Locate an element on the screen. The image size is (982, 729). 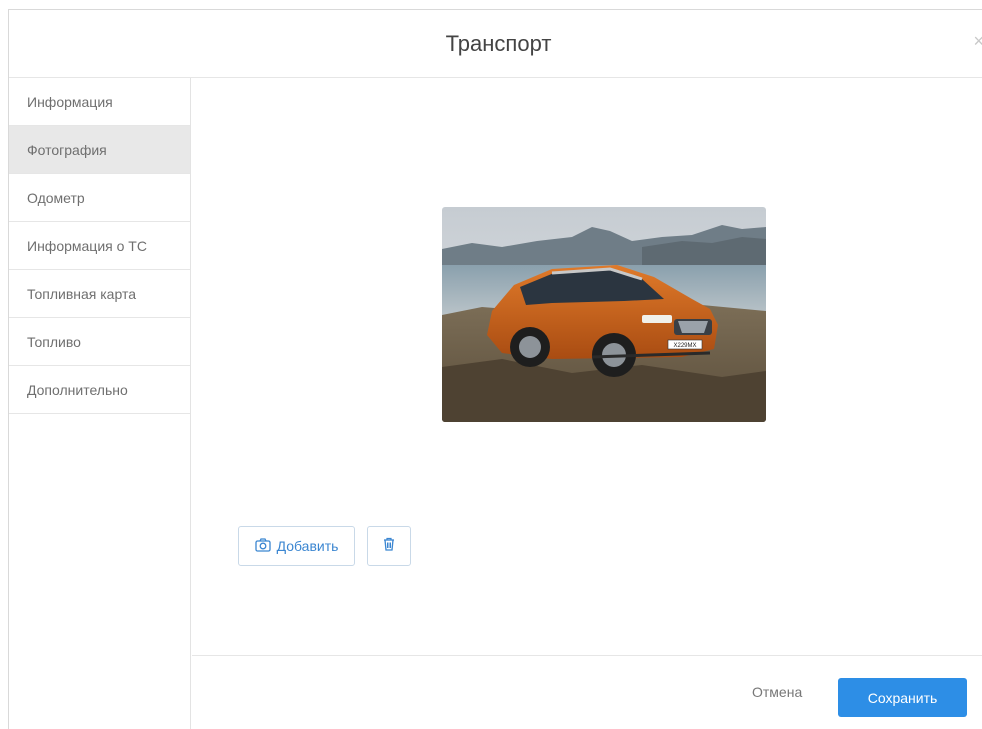
camera-icon is located at coordinates (262, 546).